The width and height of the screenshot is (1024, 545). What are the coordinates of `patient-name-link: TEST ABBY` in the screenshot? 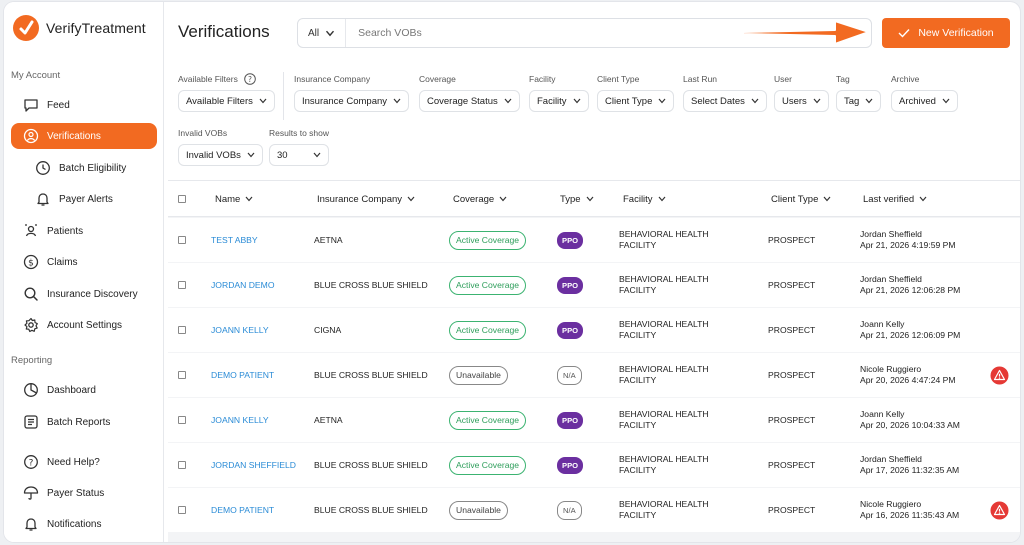 It's located at (256, 240).